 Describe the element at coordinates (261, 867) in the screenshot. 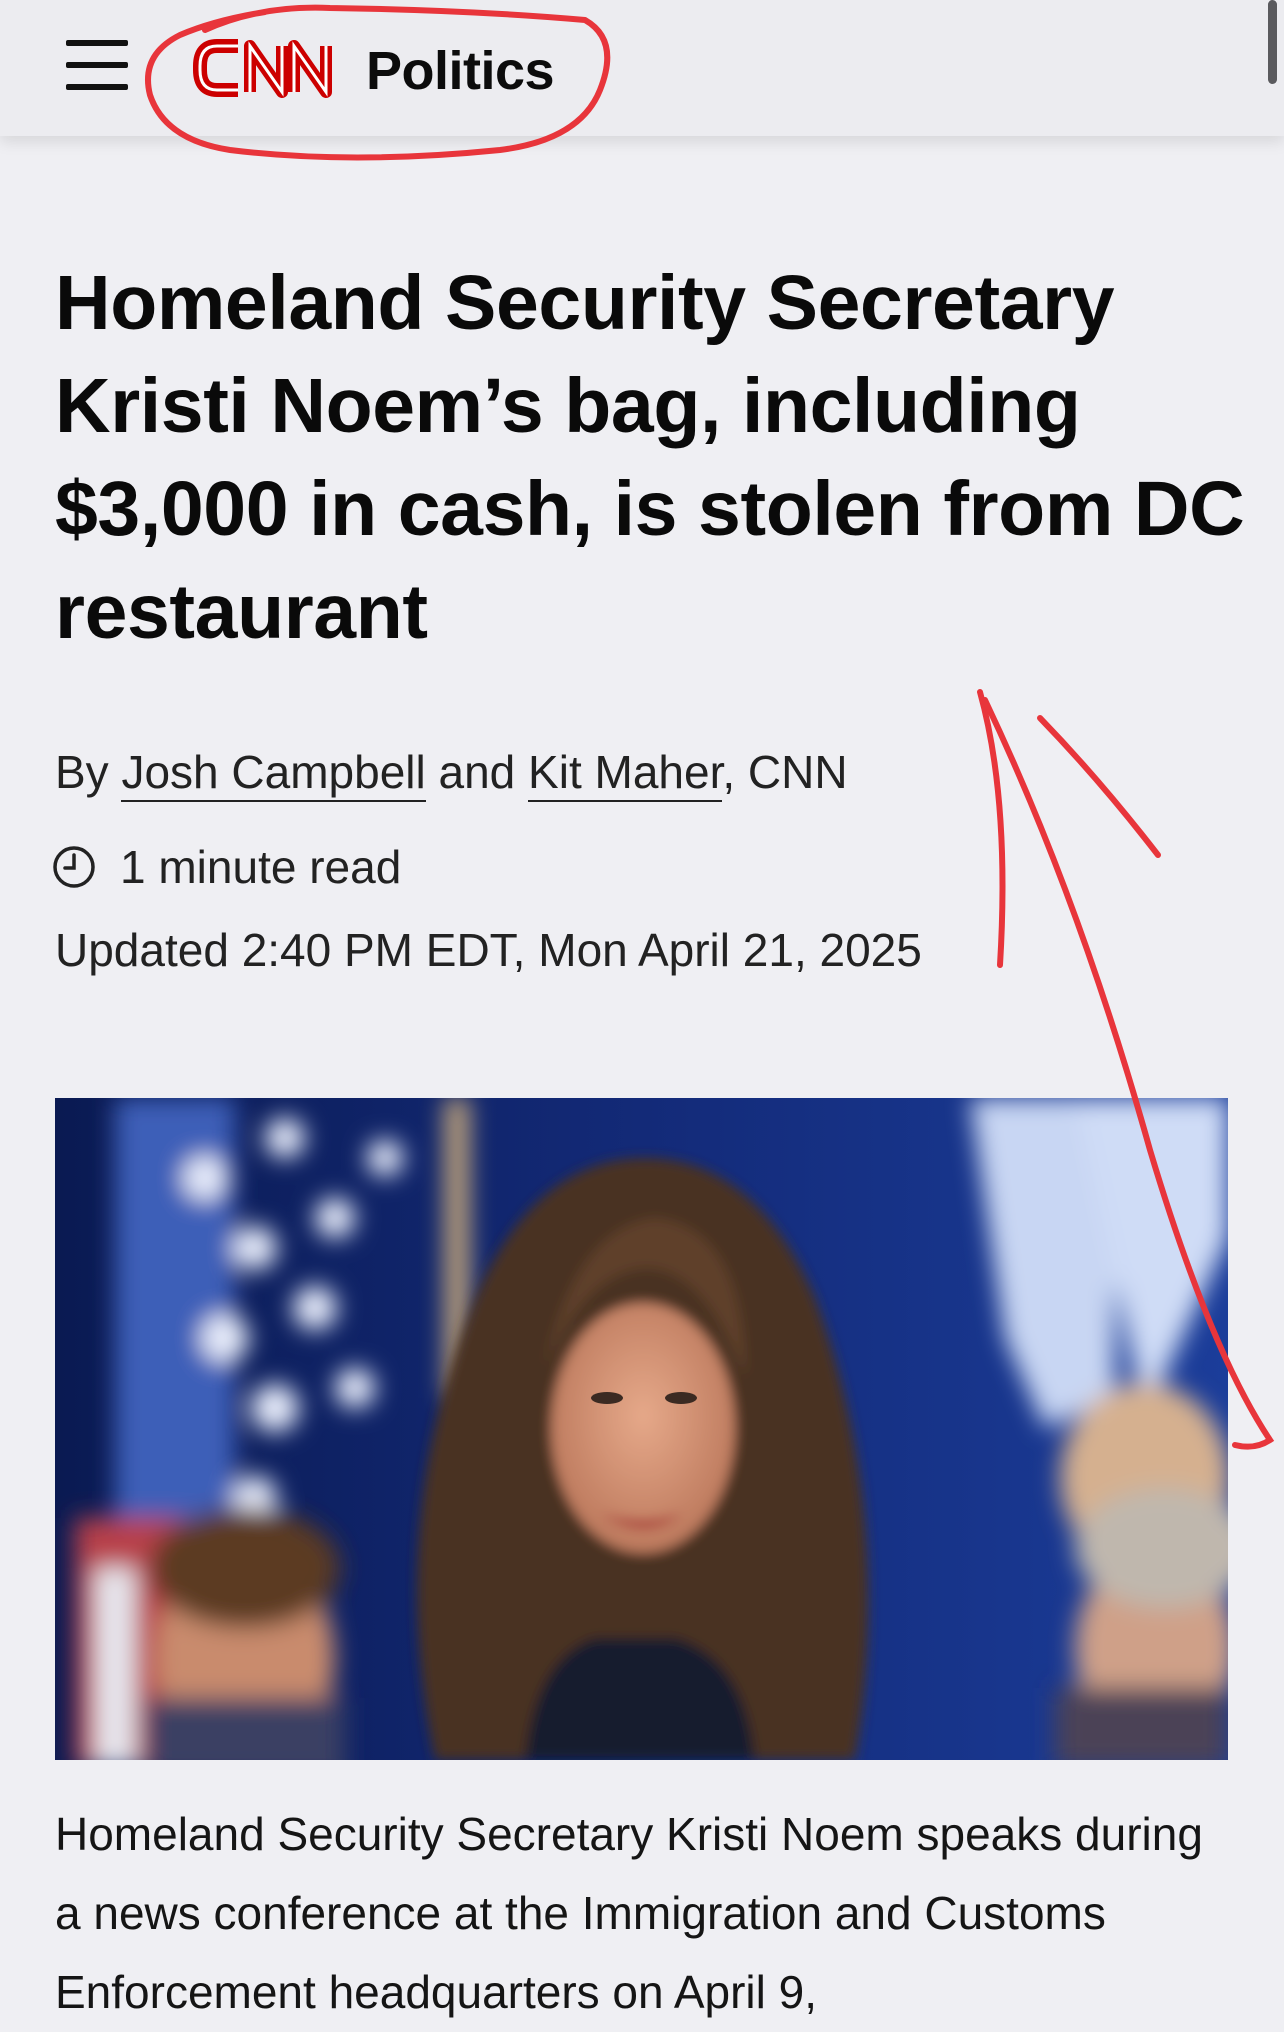

I see `read-time-label: 1 minute read` at that location.